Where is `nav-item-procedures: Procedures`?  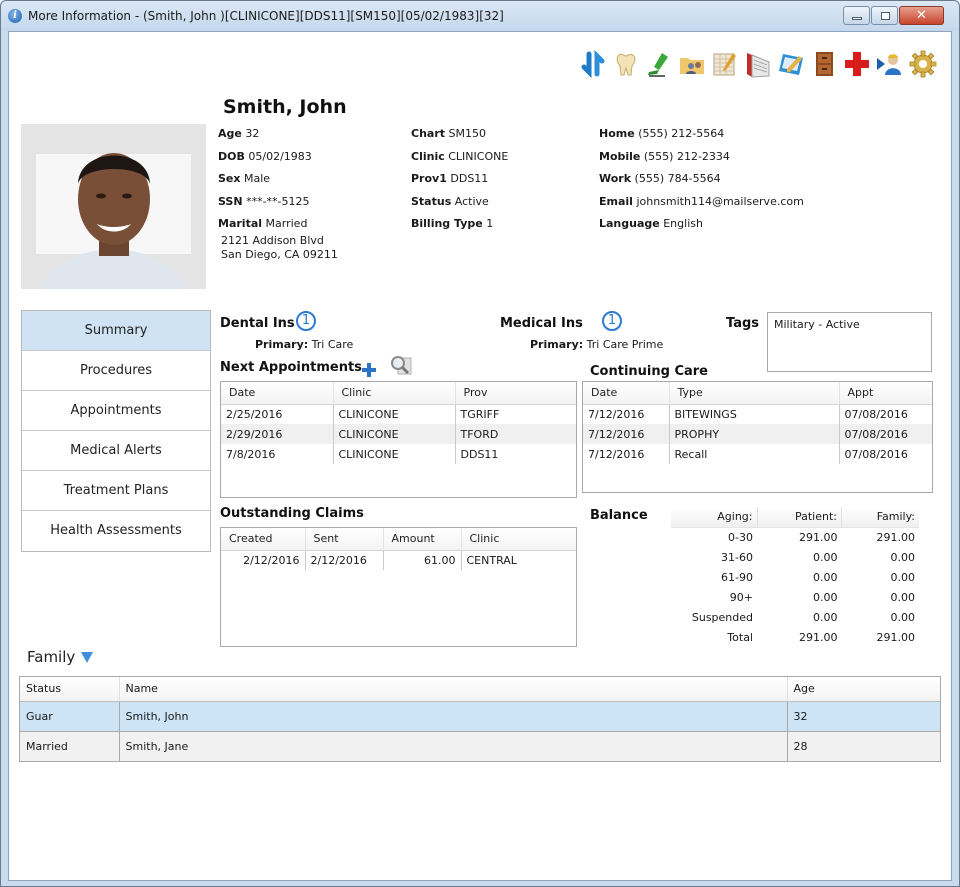
nav-item-procedures: Procedures is located at coordinates (116, 371).